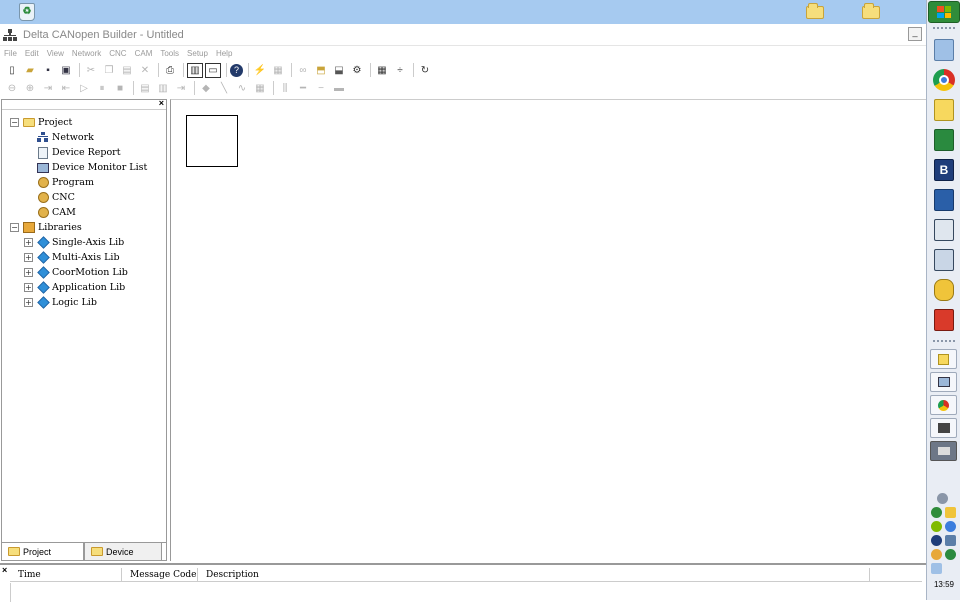 Image resolution: width=960 pixels, height=602 pixels. What do you see at coordinates (242, 88) in the screenshot?
I see `curve-icon: ∿` at bounding box center [242, 88].